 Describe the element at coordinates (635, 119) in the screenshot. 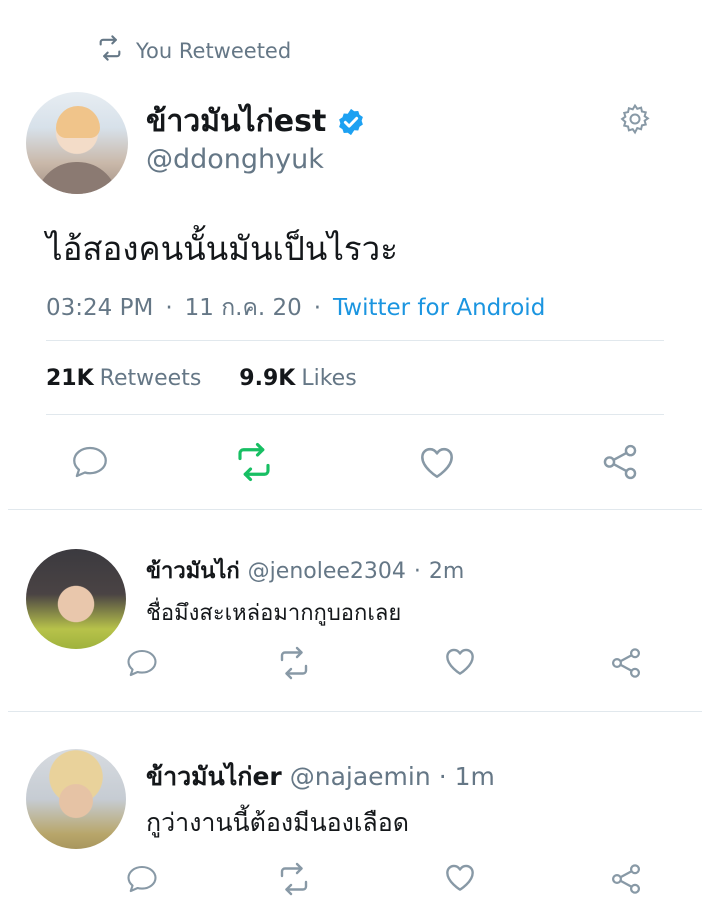

I see `gear-icon` at that location.